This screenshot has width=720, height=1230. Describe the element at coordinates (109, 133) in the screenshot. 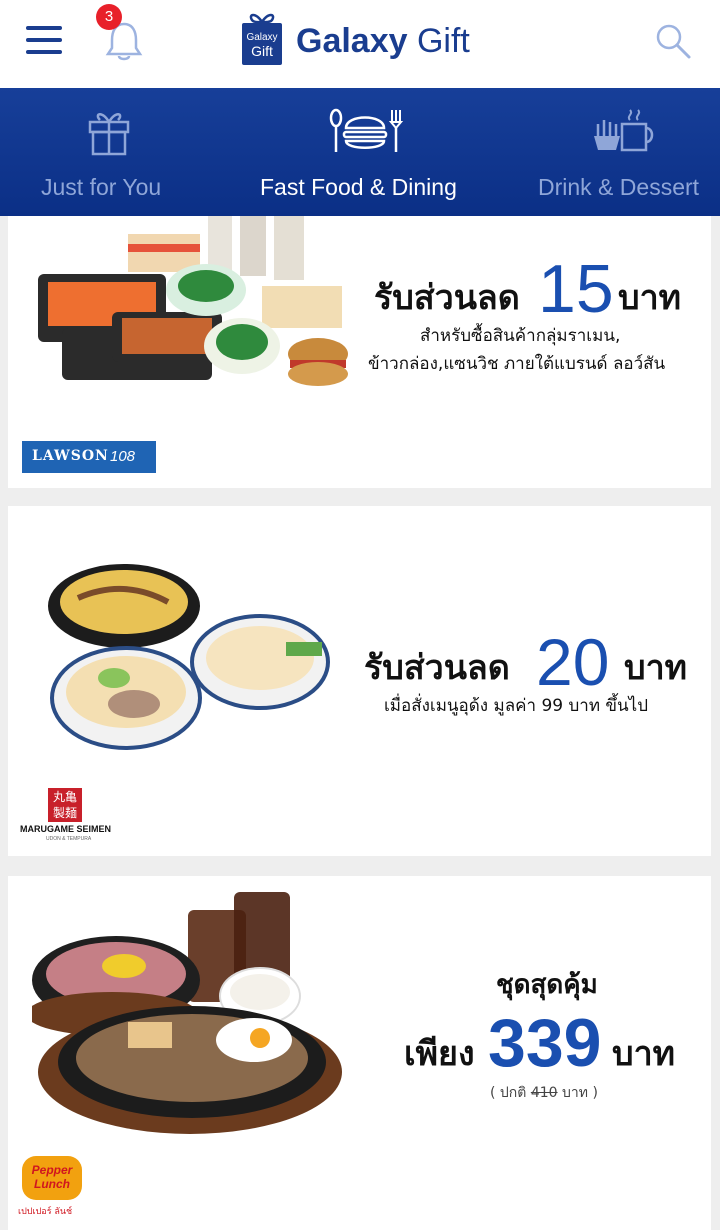

I see `gift-icon` at that location.